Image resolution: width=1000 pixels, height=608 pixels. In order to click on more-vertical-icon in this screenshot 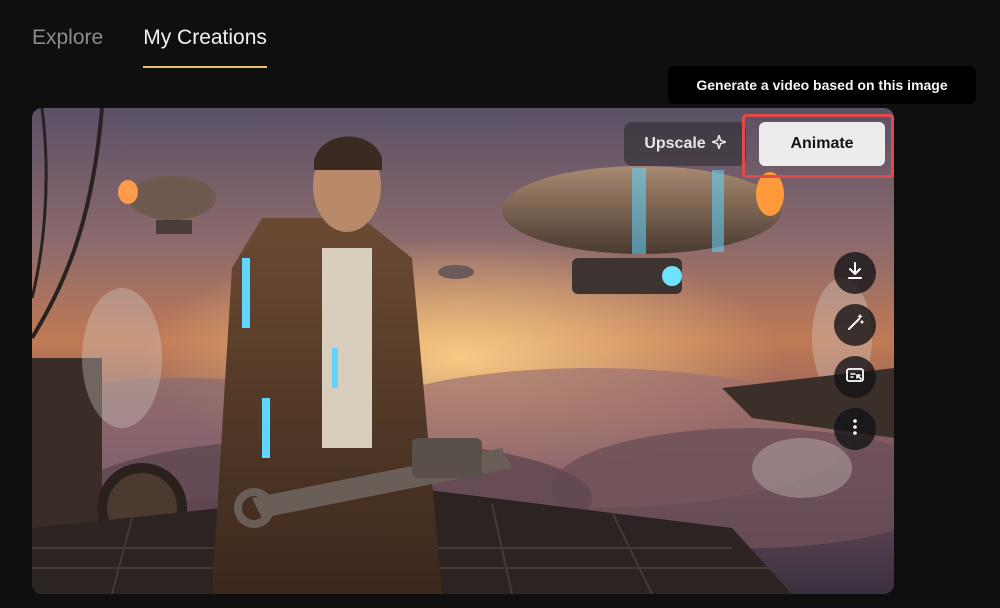, I will do `click(855, 429)`.